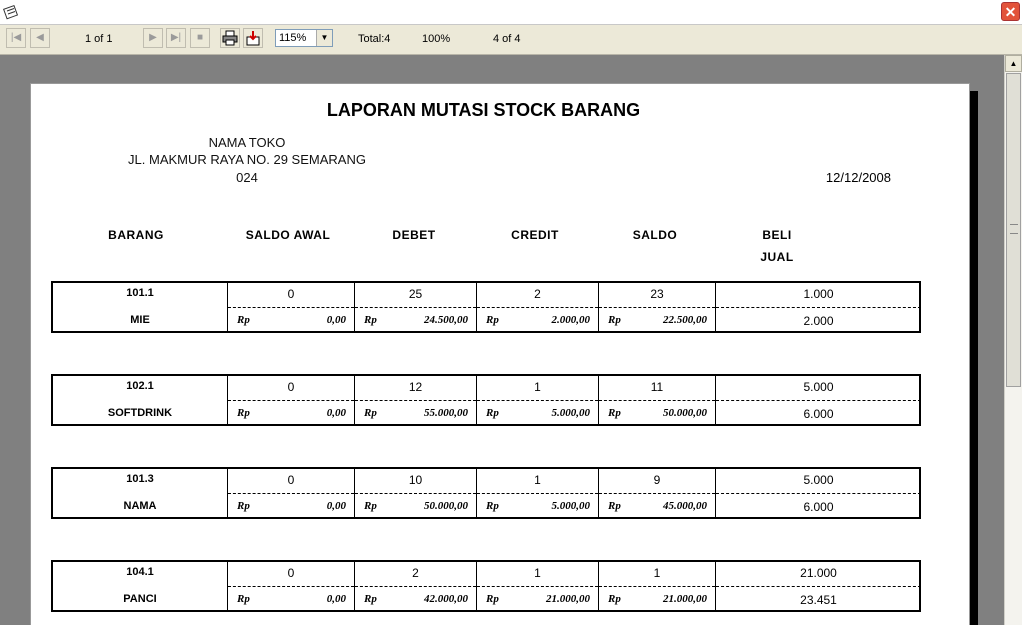  Describe the element at coordinates (415, 586) in the screenshot. I see `item-cell: 2 Rp 42.000,00` at that location.